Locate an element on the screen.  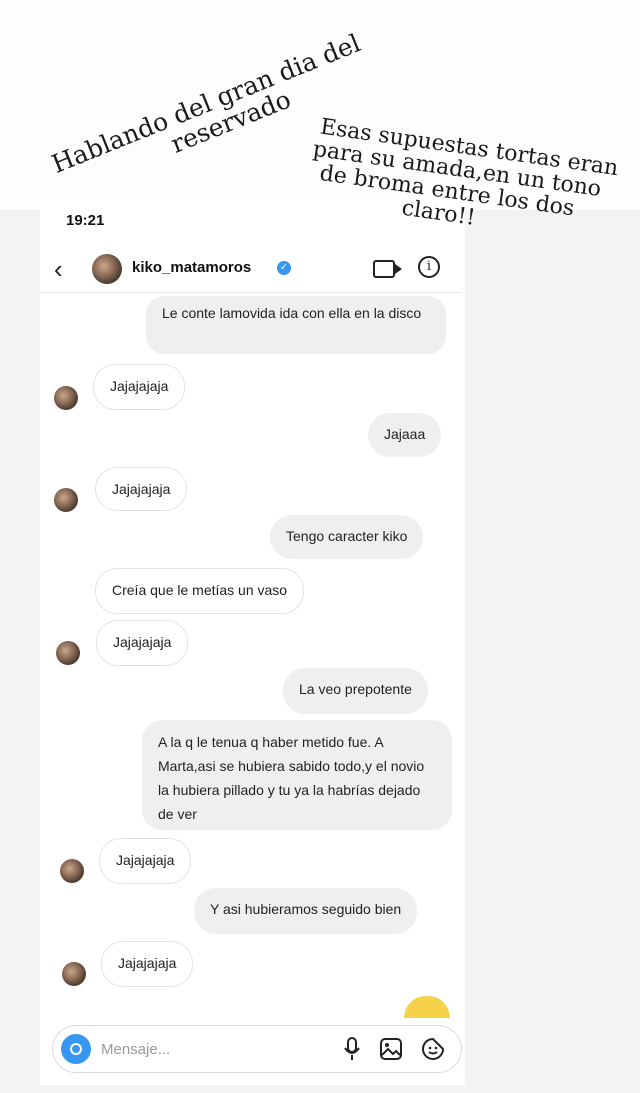
message-outgoing: La veo prepotente is located at coordinates (355, 691).